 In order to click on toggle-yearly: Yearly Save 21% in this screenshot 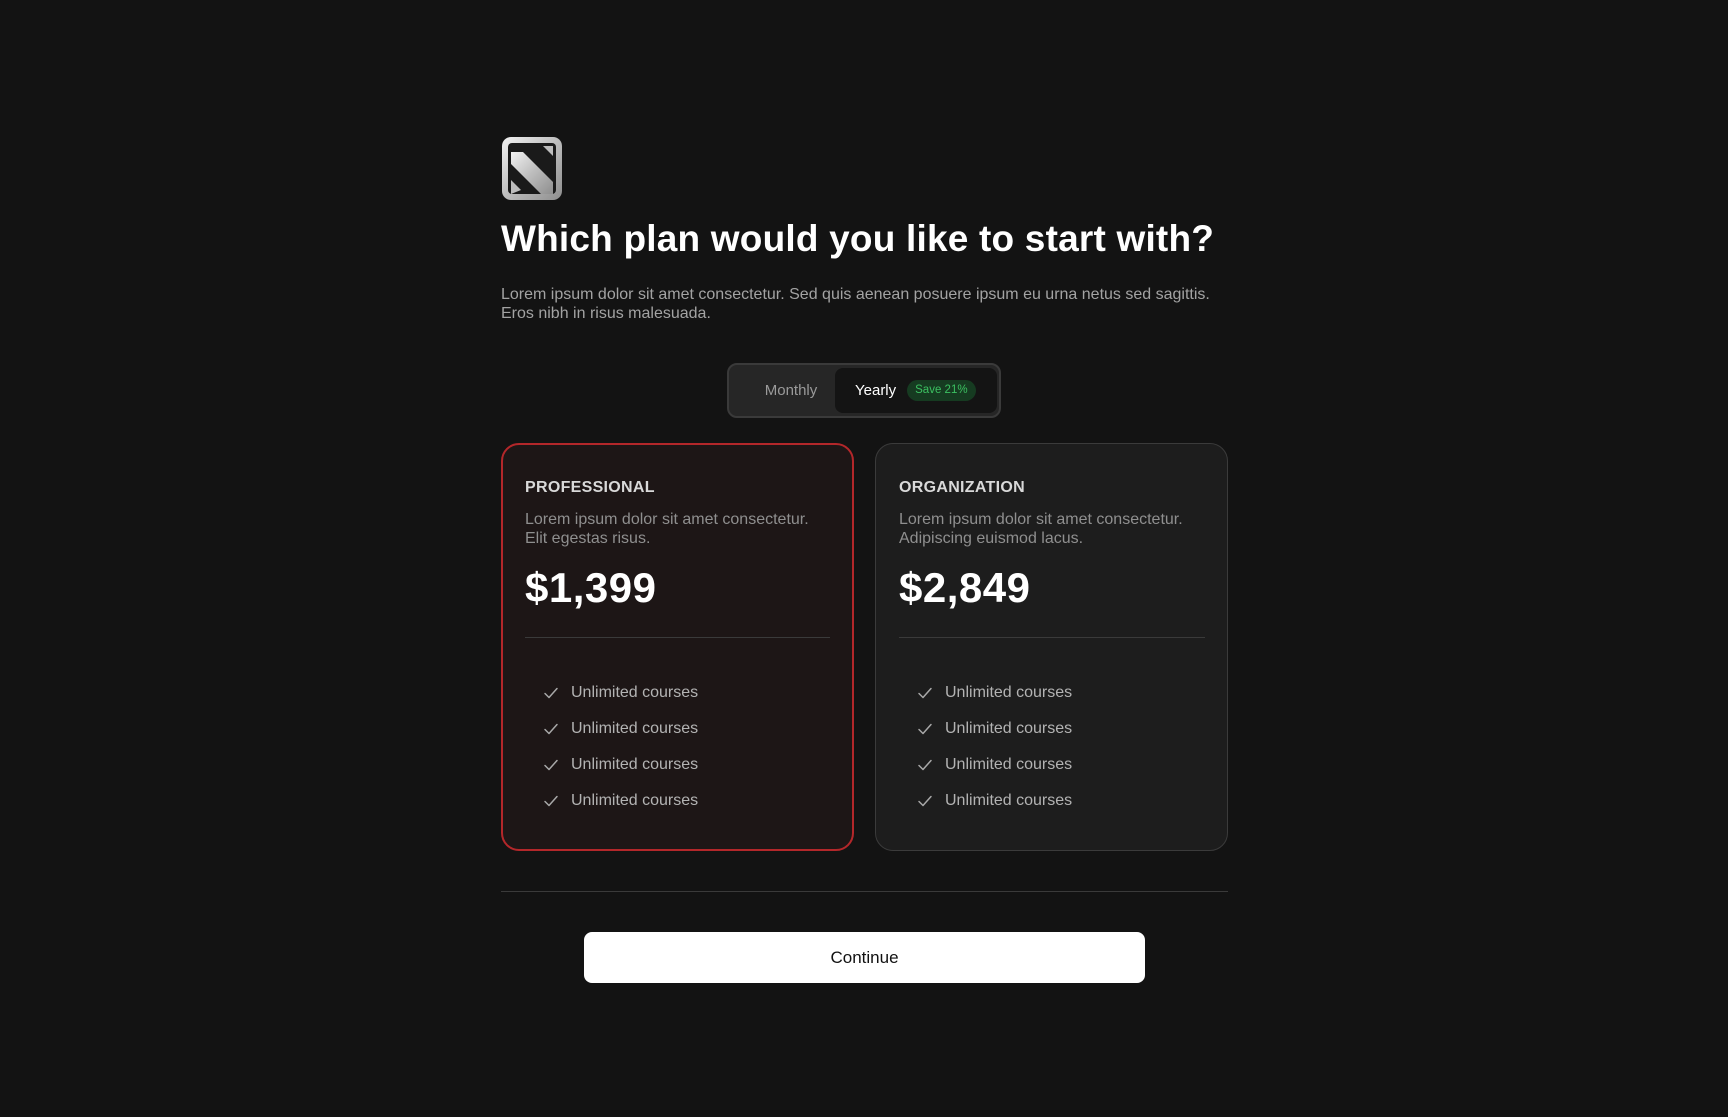, I will do `click(916, 390)`.